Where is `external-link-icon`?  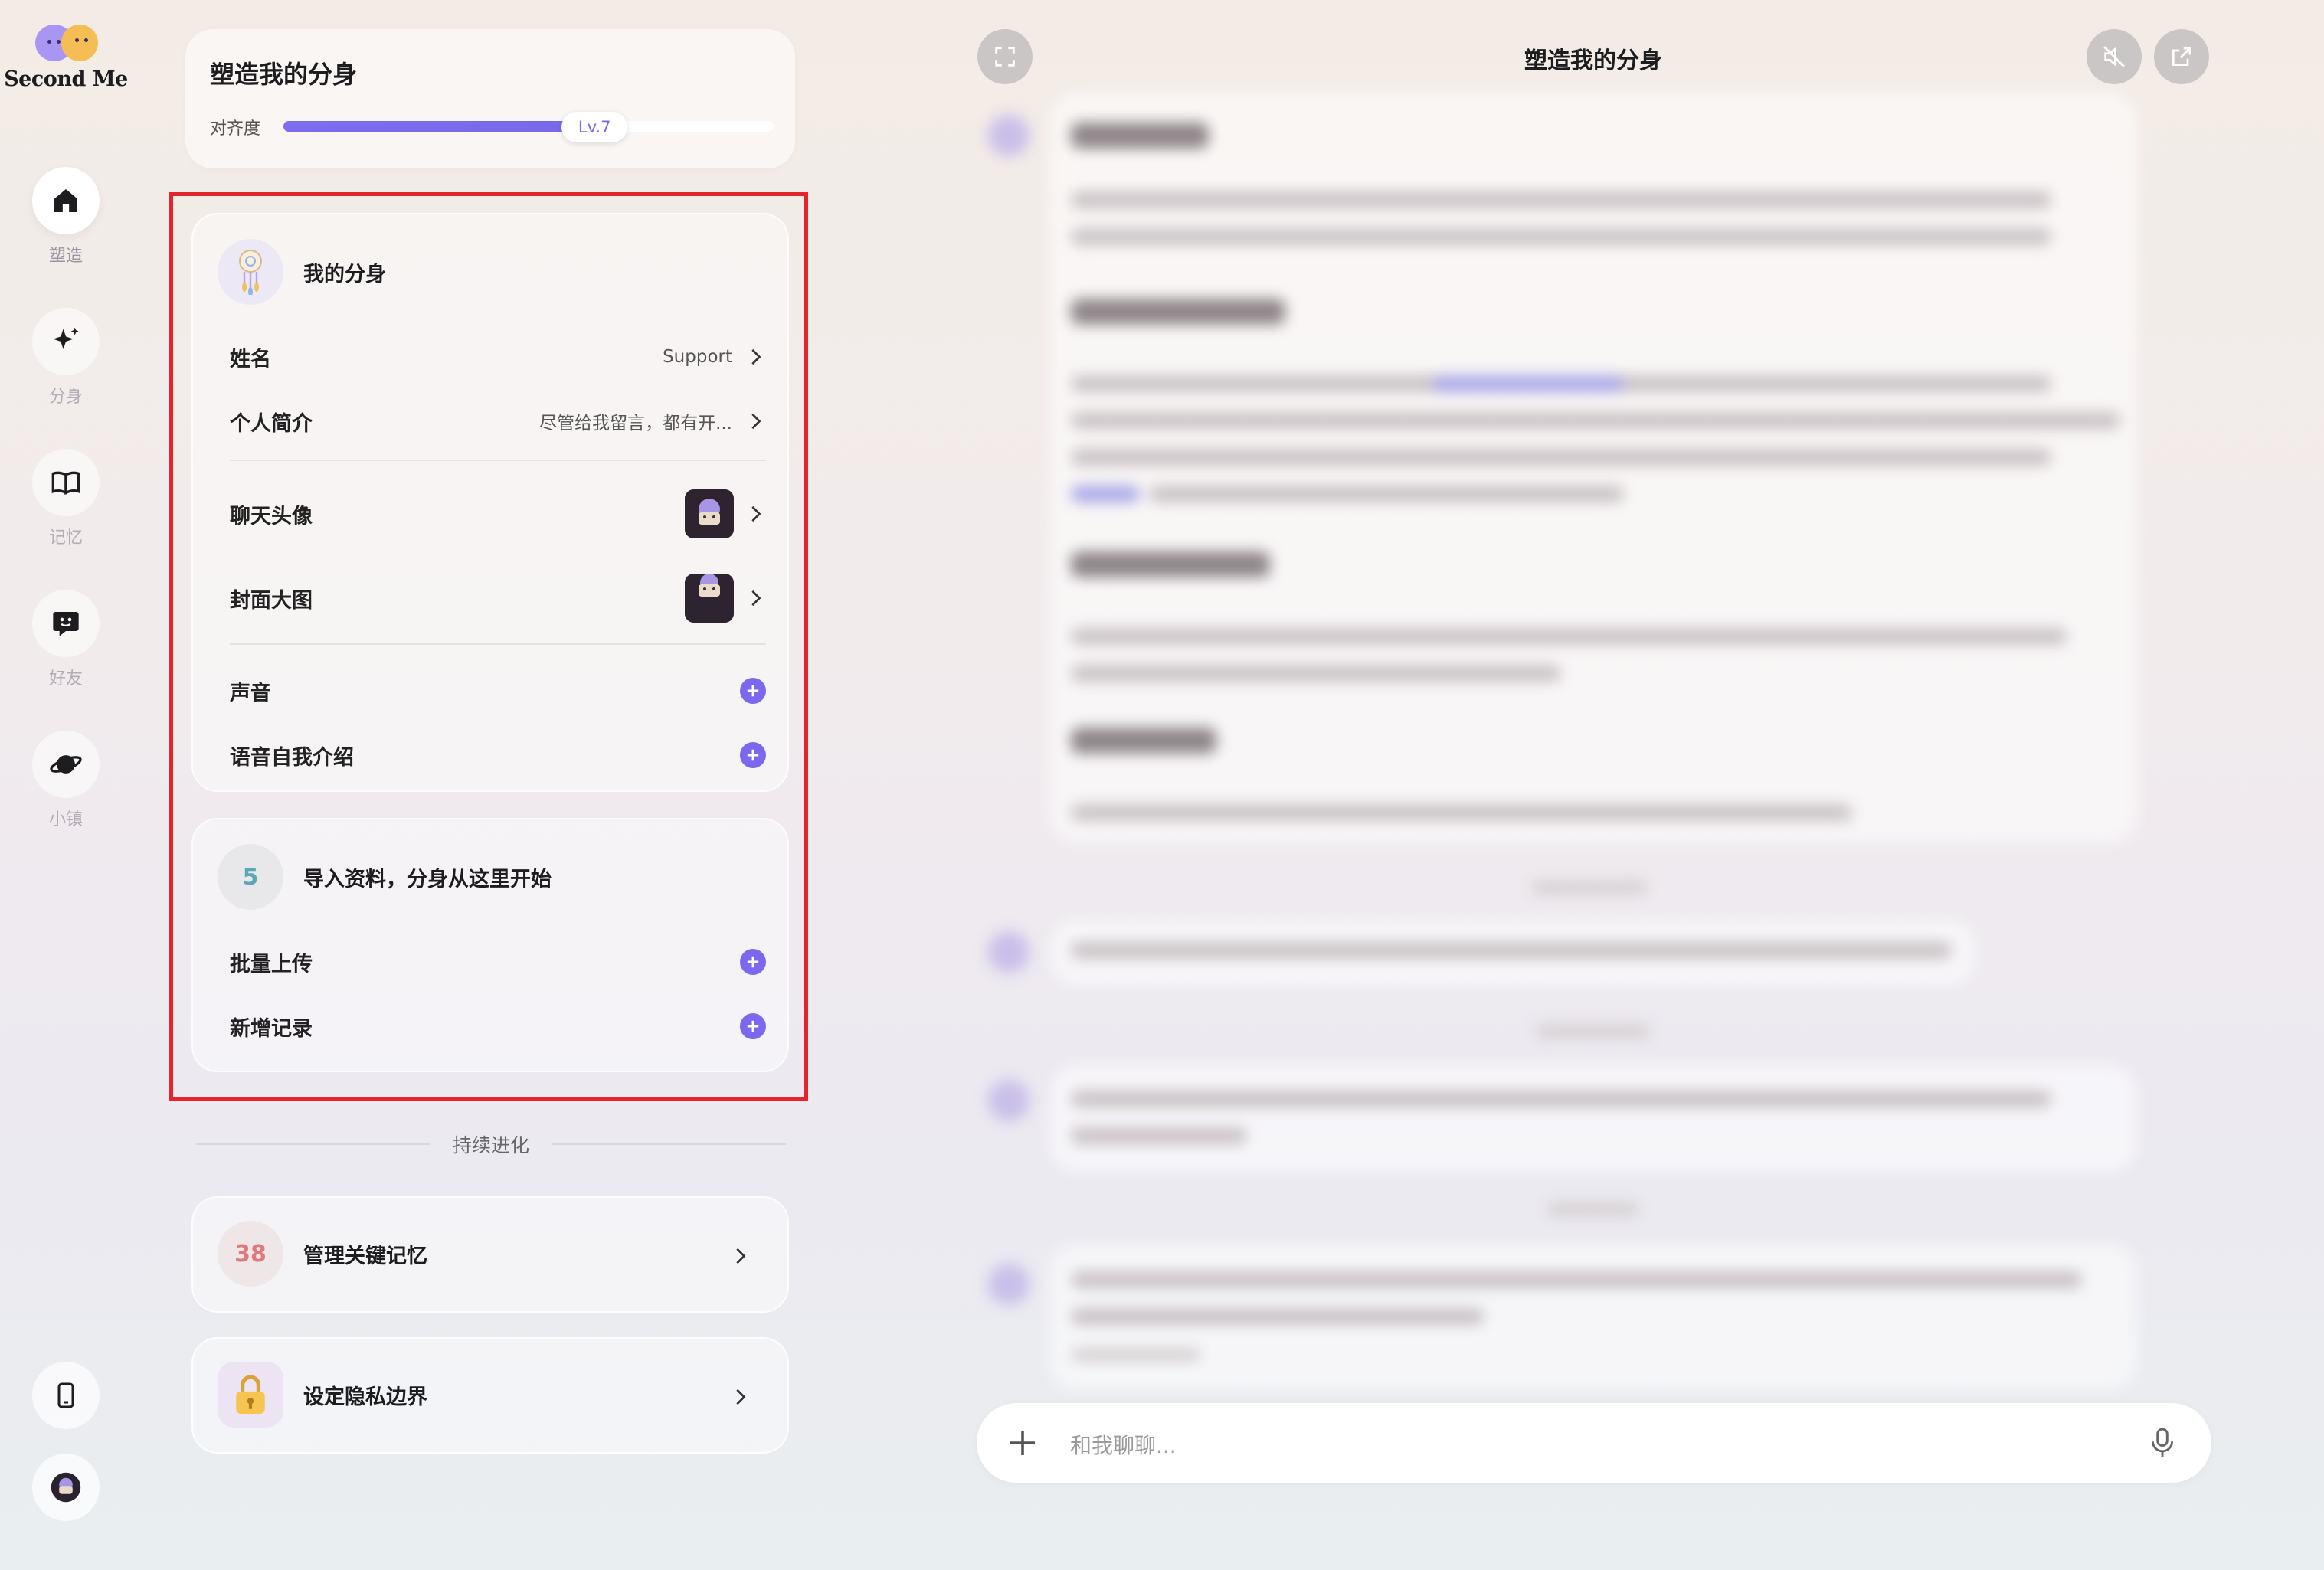
external-link-icon is located at coordinates (2181, 56).